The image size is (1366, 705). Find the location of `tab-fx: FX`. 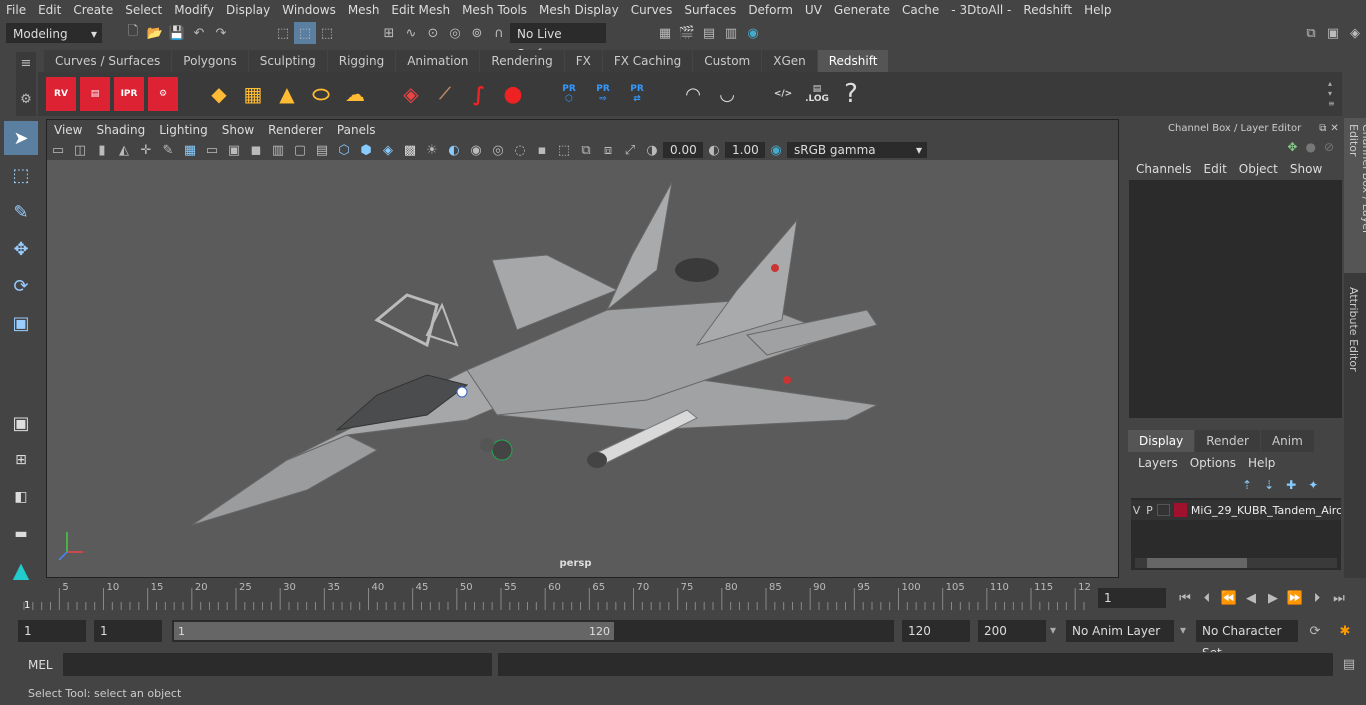

tab-fx: FX is located at coordinates (583, 61).